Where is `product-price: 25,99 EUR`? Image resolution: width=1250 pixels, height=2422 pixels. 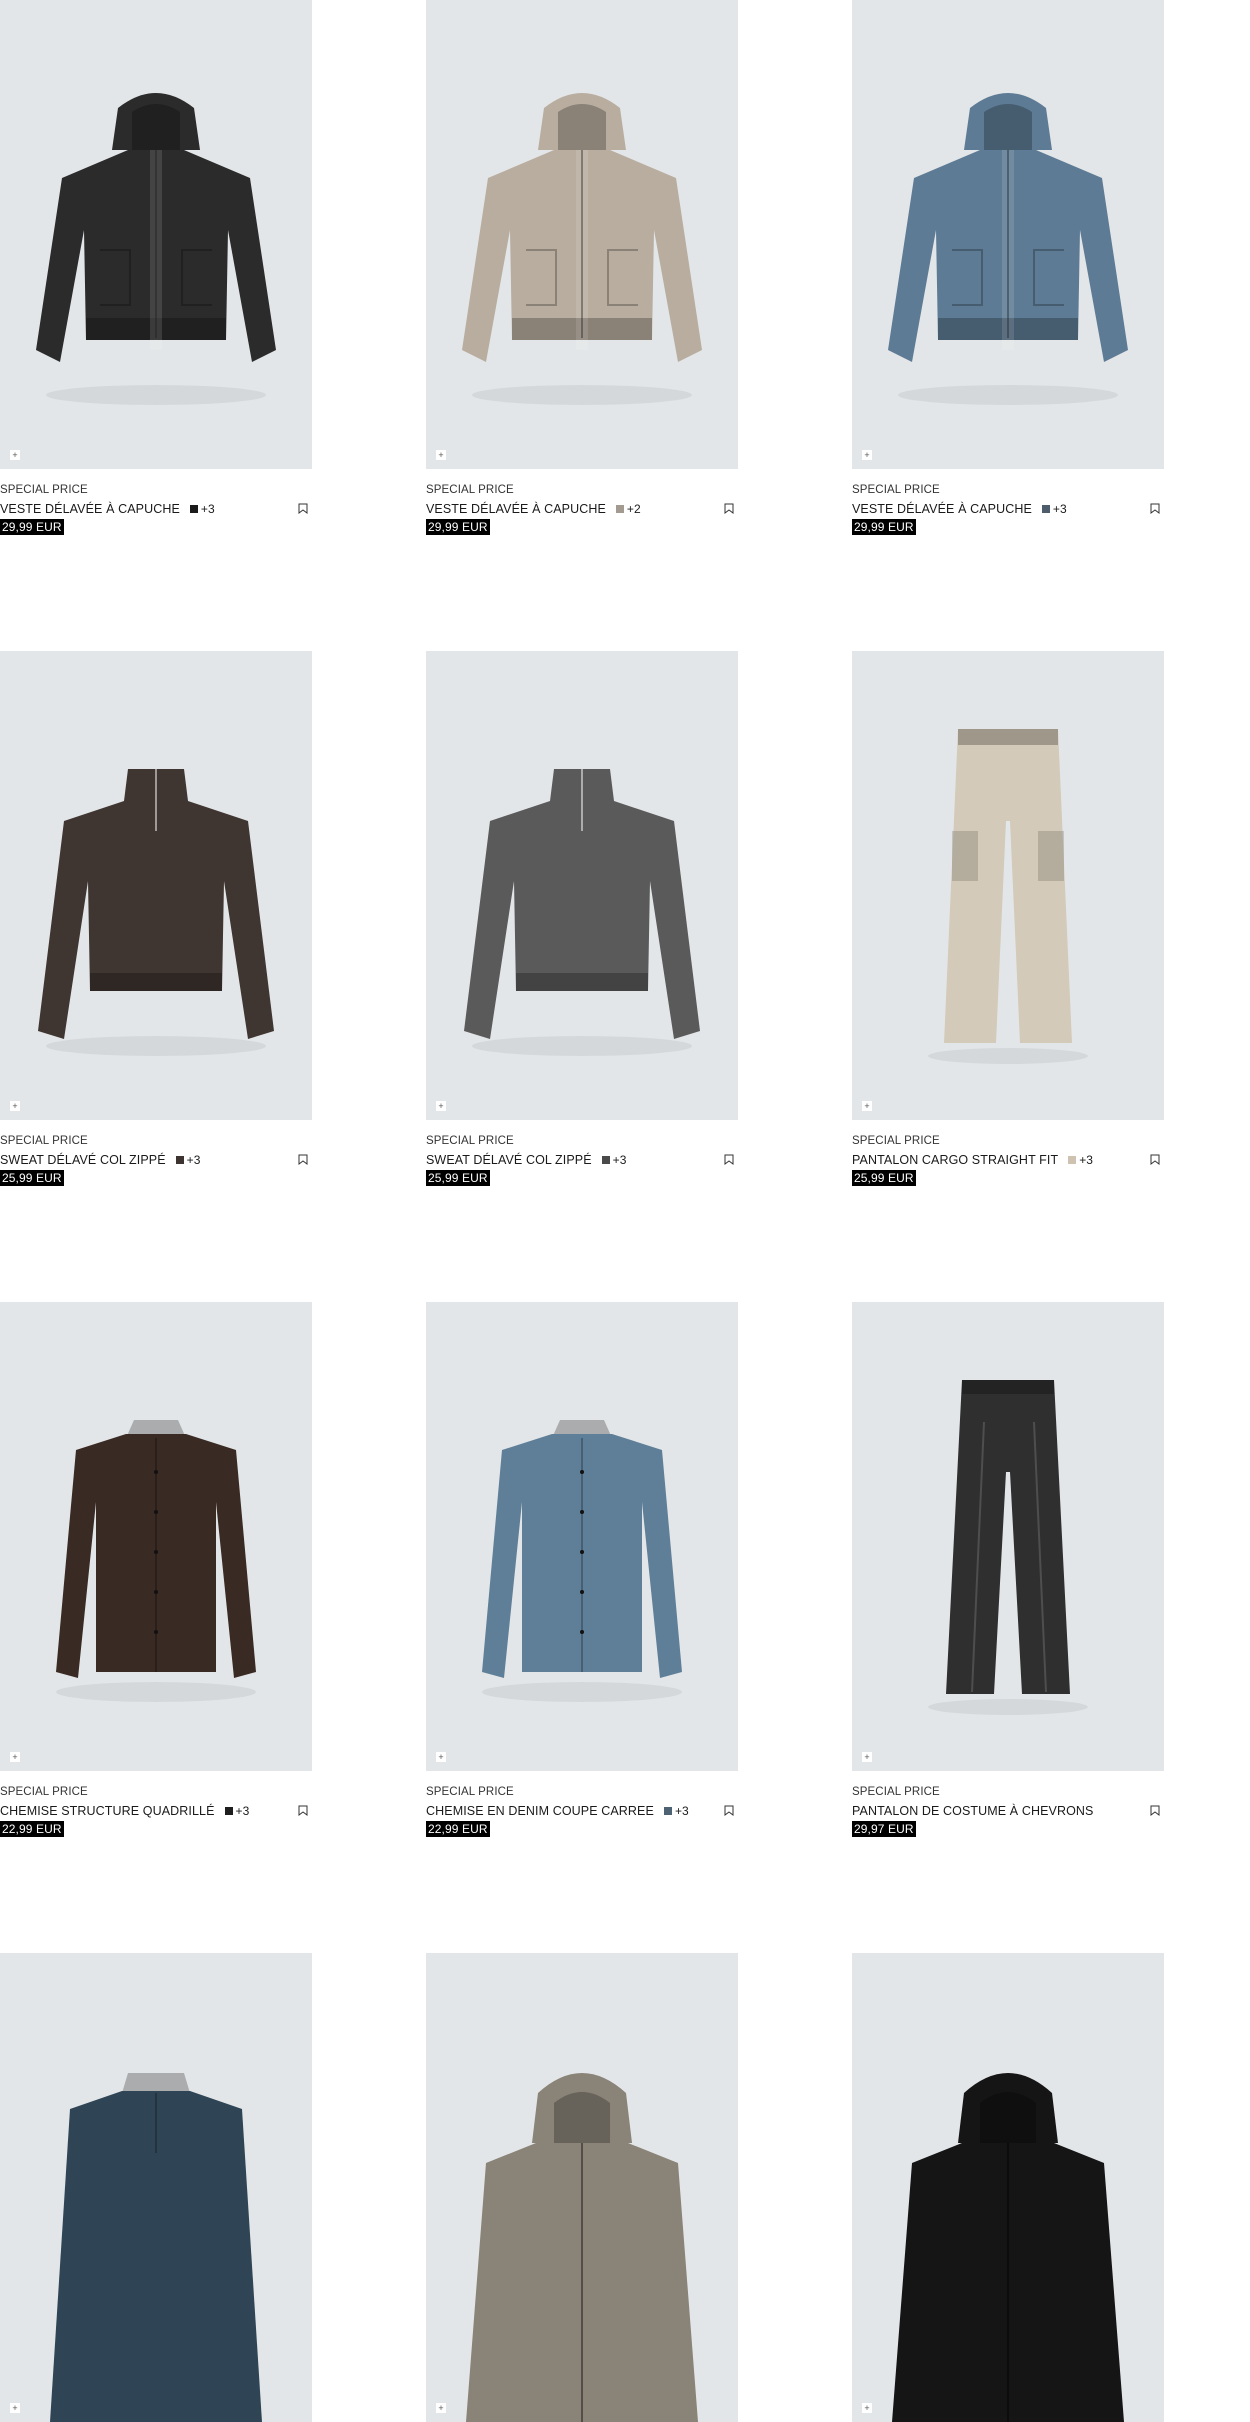 product-price: 25,99 EUR is located at coordinates (884, 1178).